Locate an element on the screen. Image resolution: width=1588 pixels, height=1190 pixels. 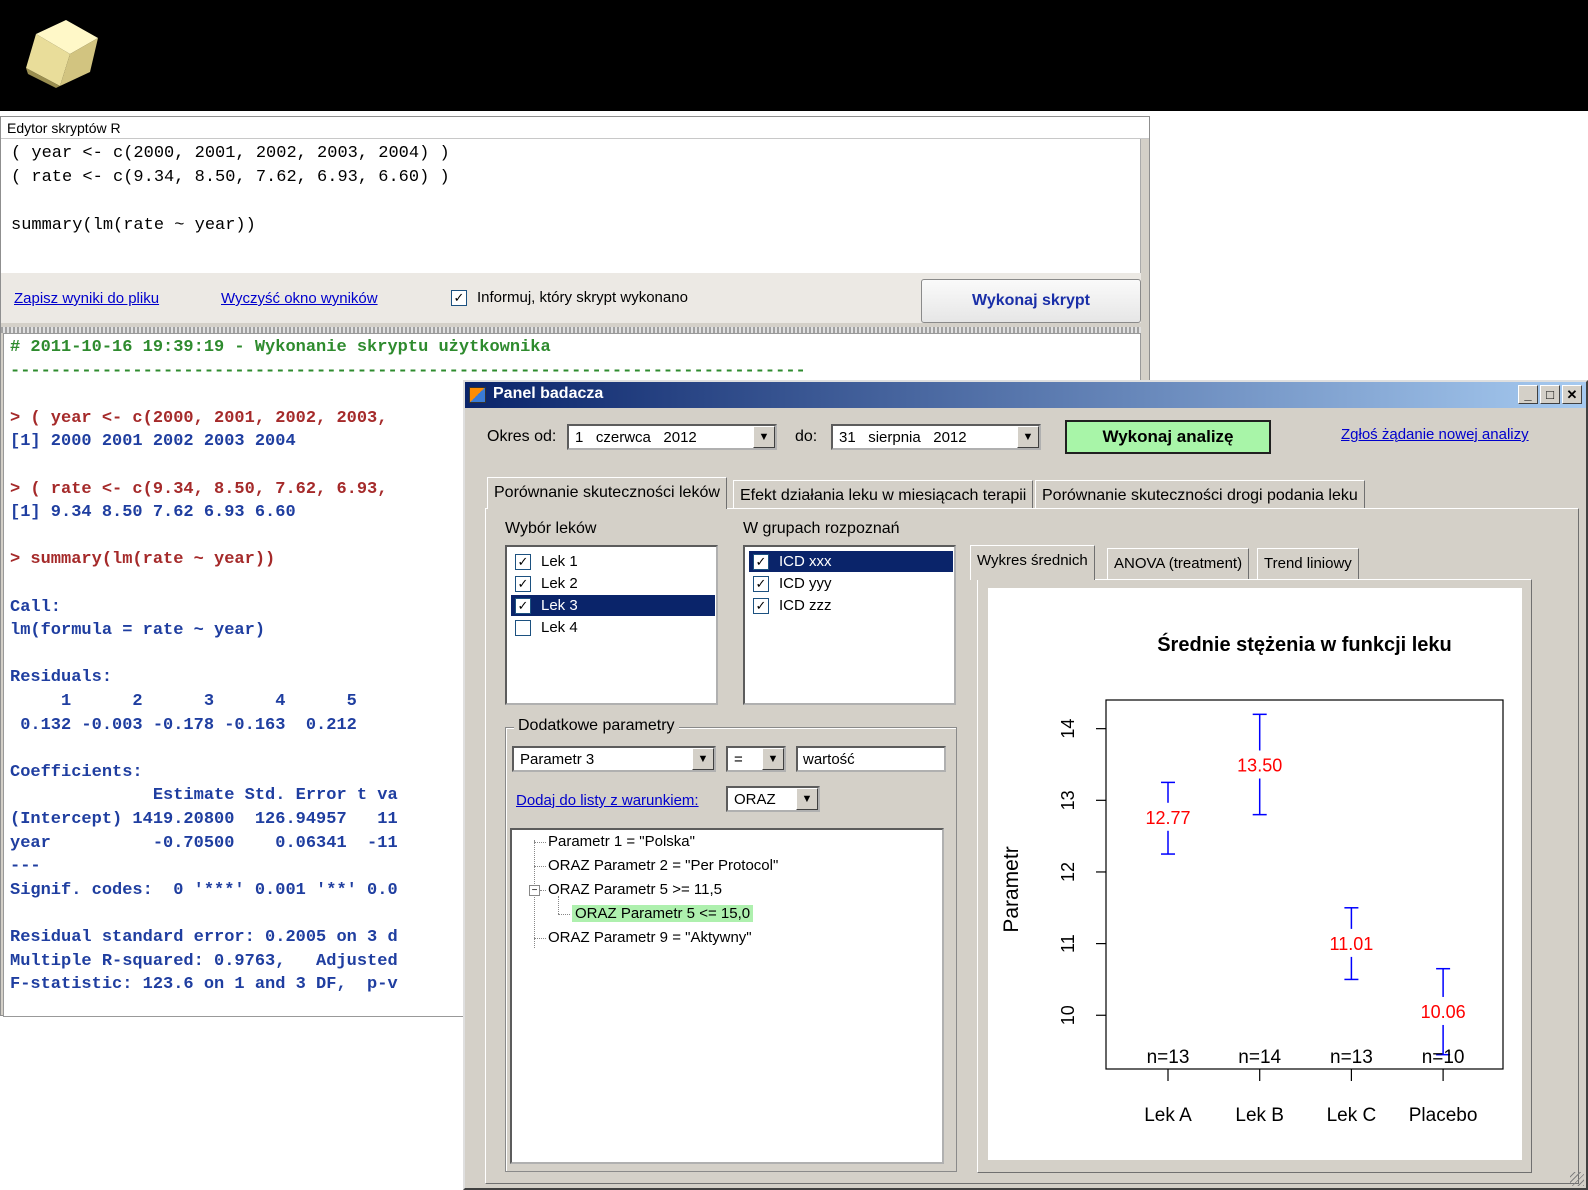
output-line: 0.132 -0.003 -0.178 -0.163 0.212 is located at coordinates (183, 725).